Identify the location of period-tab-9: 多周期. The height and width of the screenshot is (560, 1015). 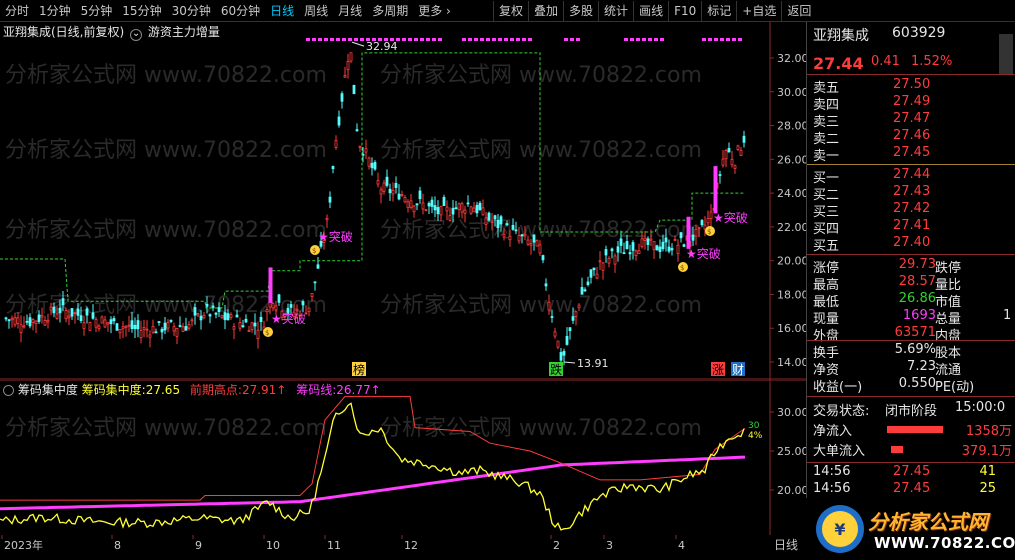
(390, 11).